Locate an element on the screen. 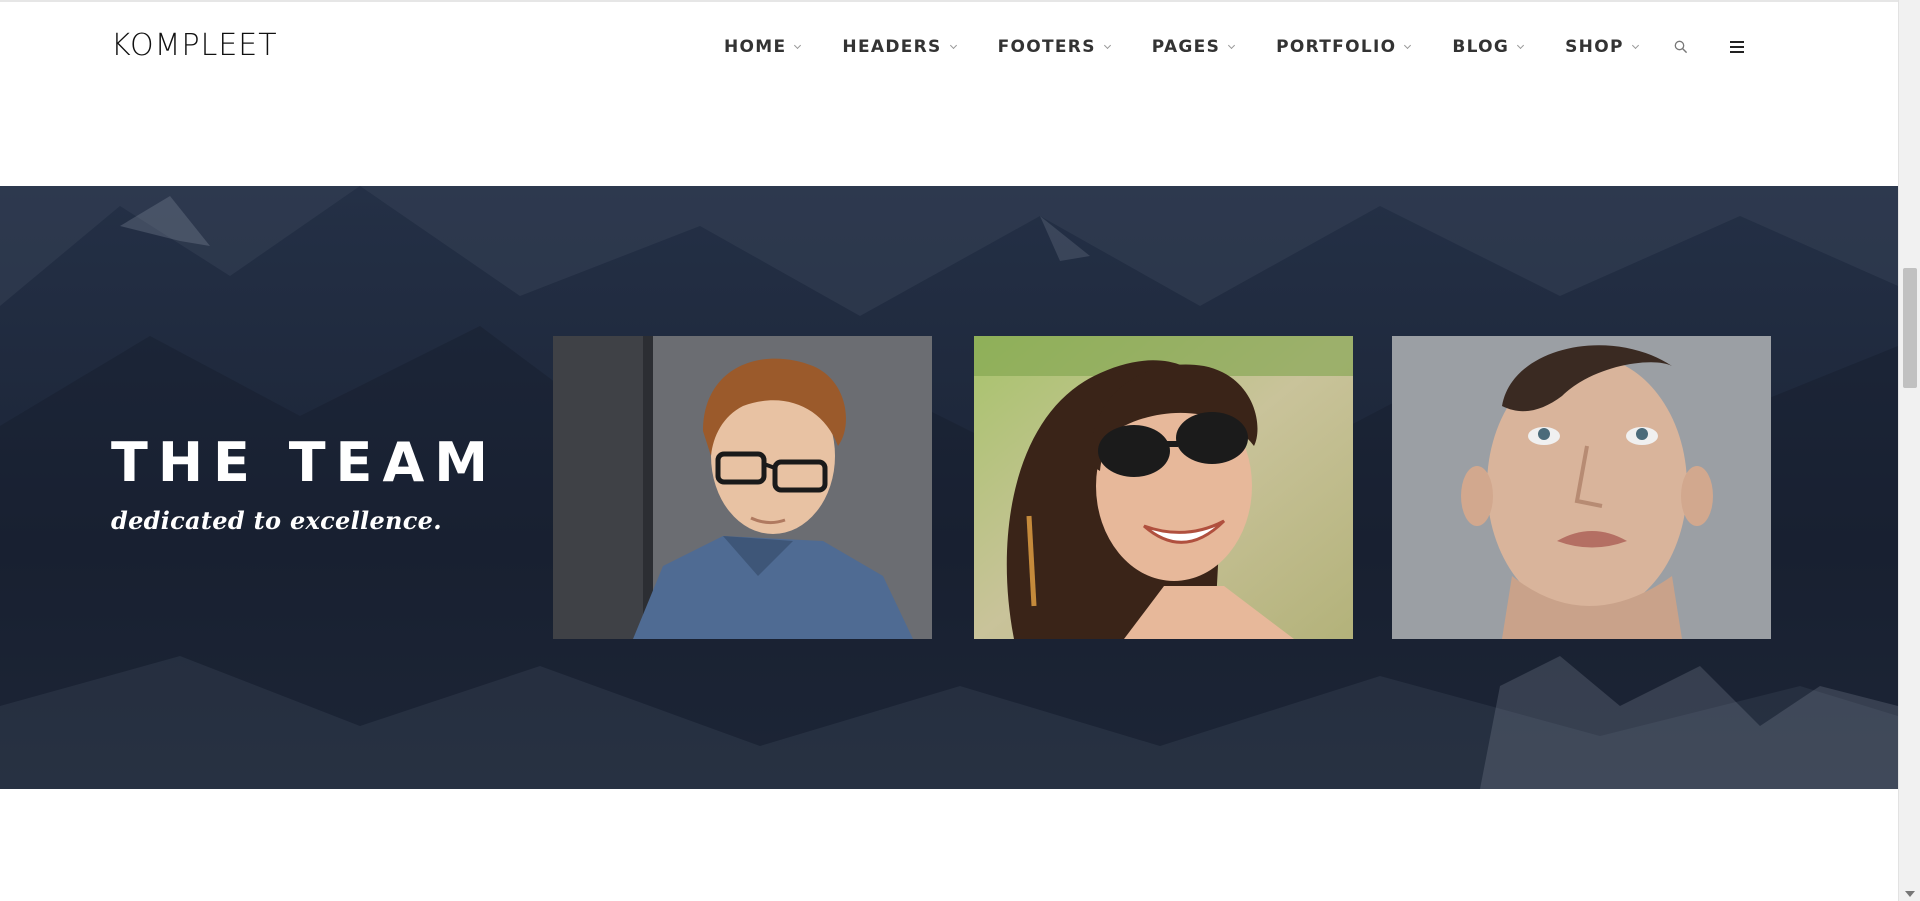 This screenshot has width=1920, height=901. logo-text: KOMPLEET is located at coordinates (194, 45).